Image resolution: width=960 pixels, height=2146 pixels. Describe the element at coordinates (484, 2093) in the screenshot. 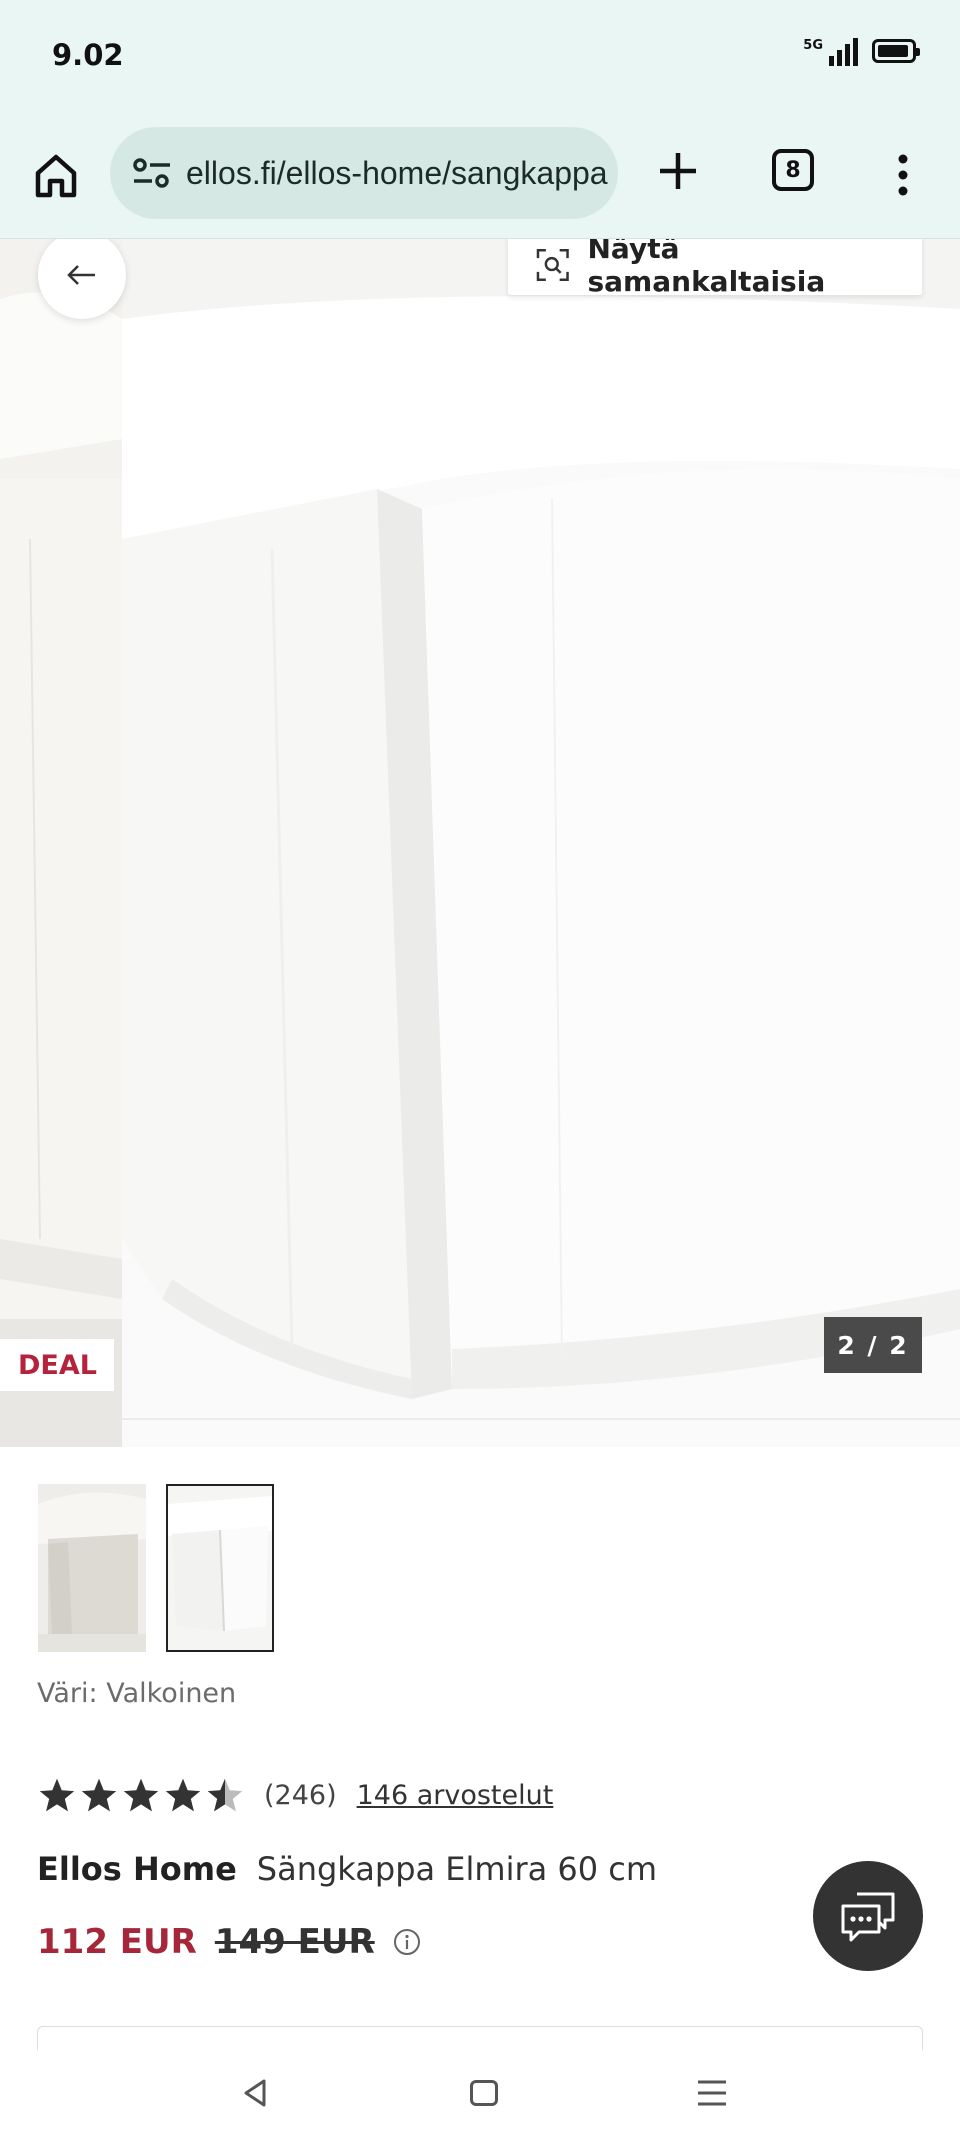

I see `nav-home-icon` at that location.